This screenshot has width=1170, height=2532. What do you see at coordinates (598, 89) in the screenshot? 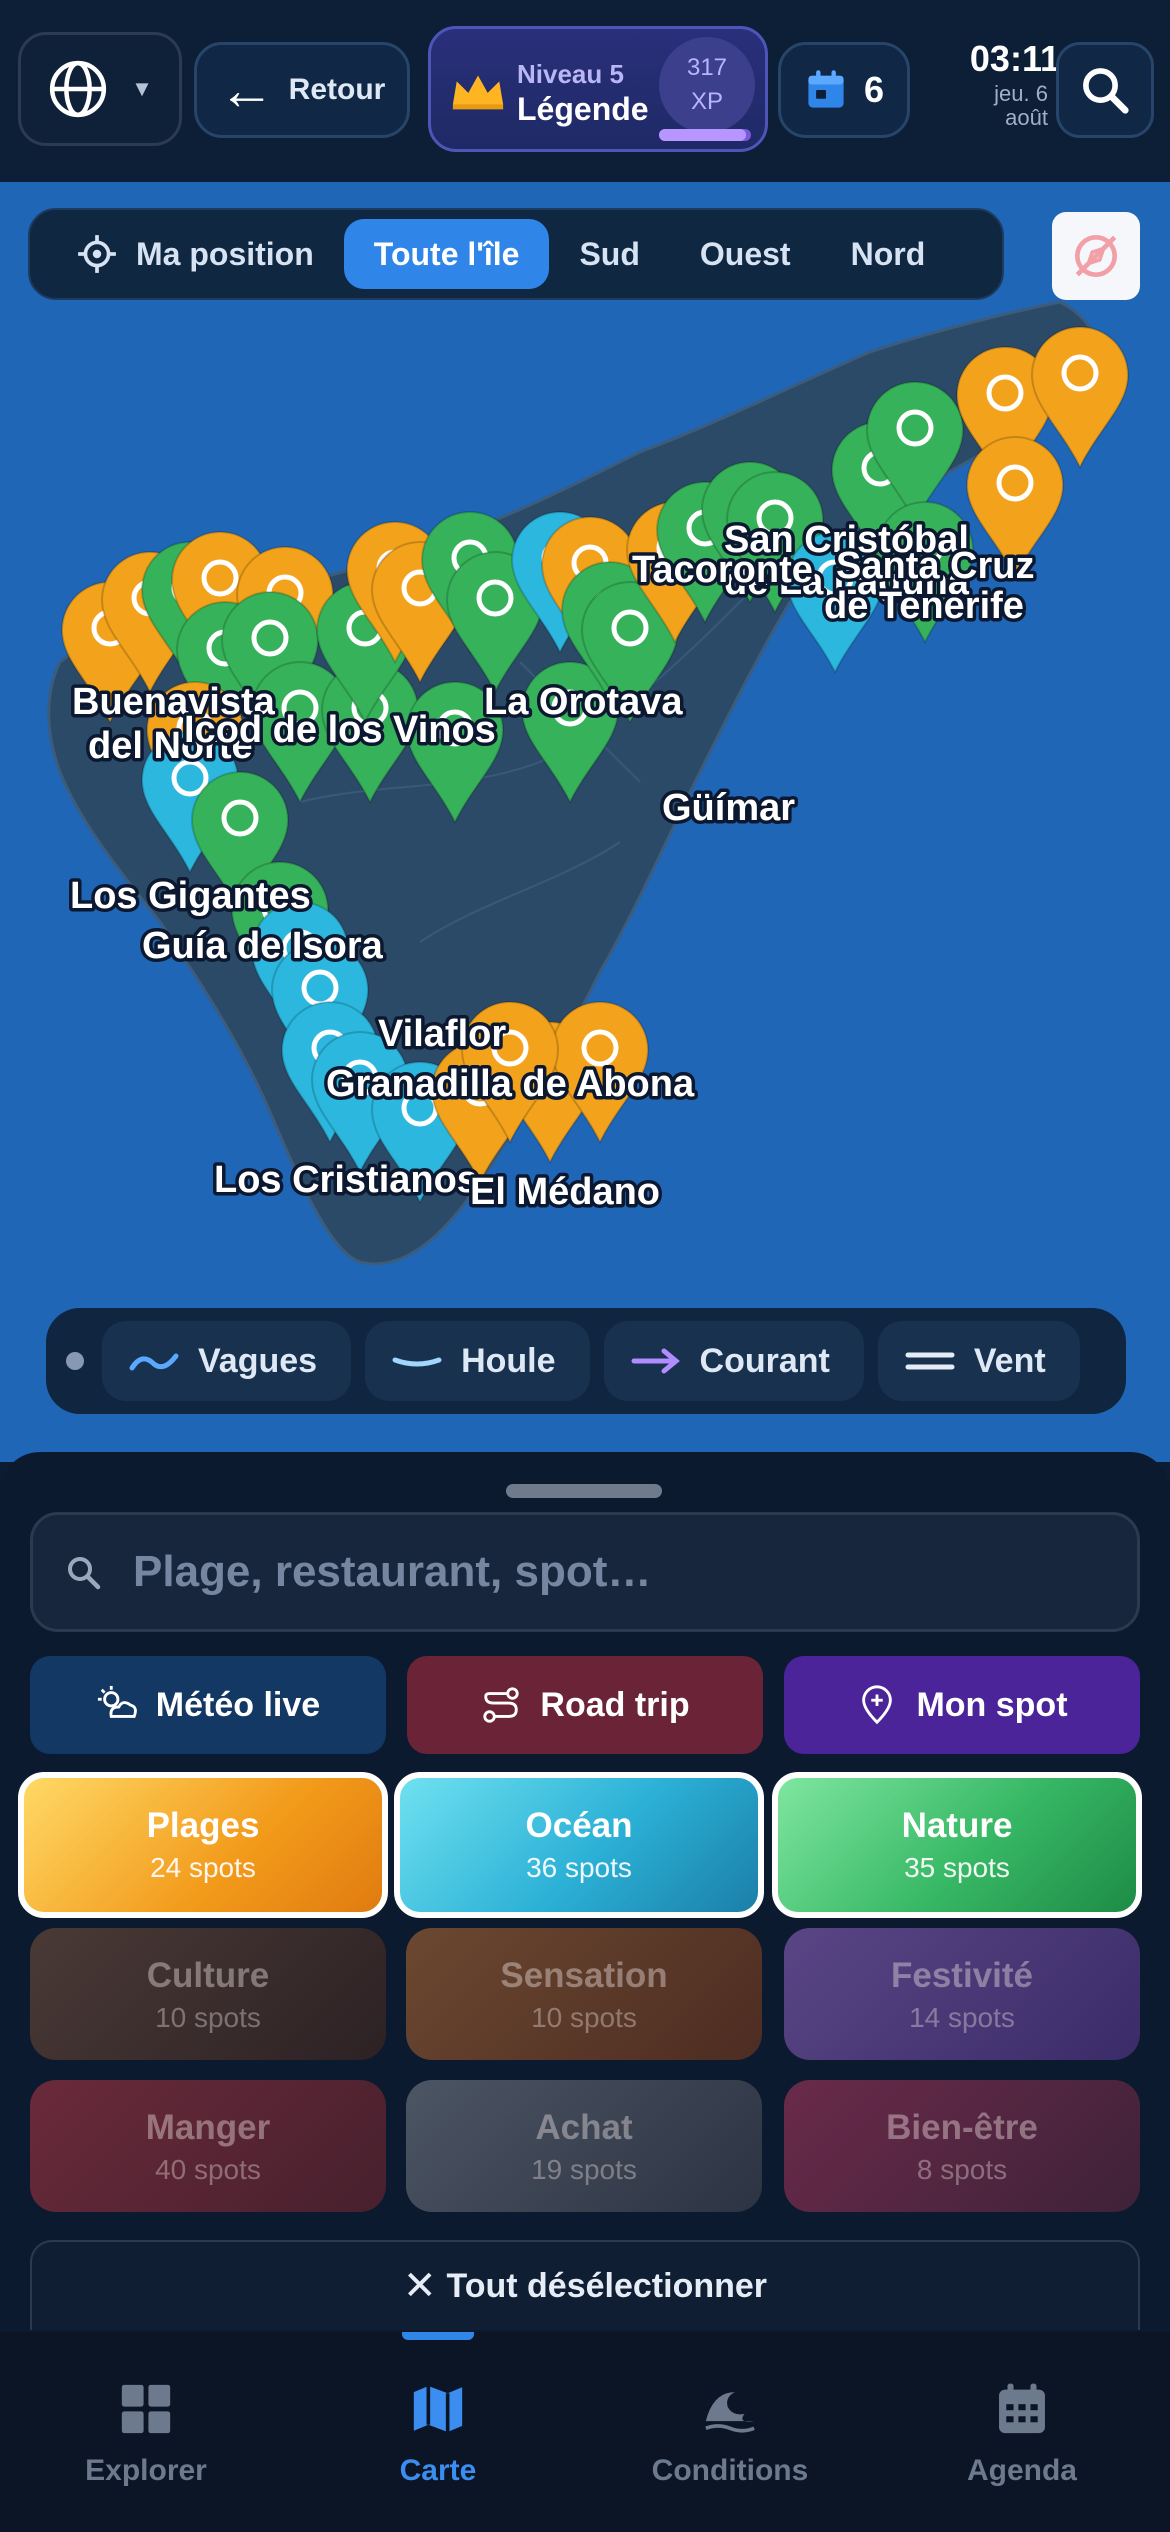
I see `level-badge: Niveau 5 Légende 317 XP` at bounding box center [598, 89].